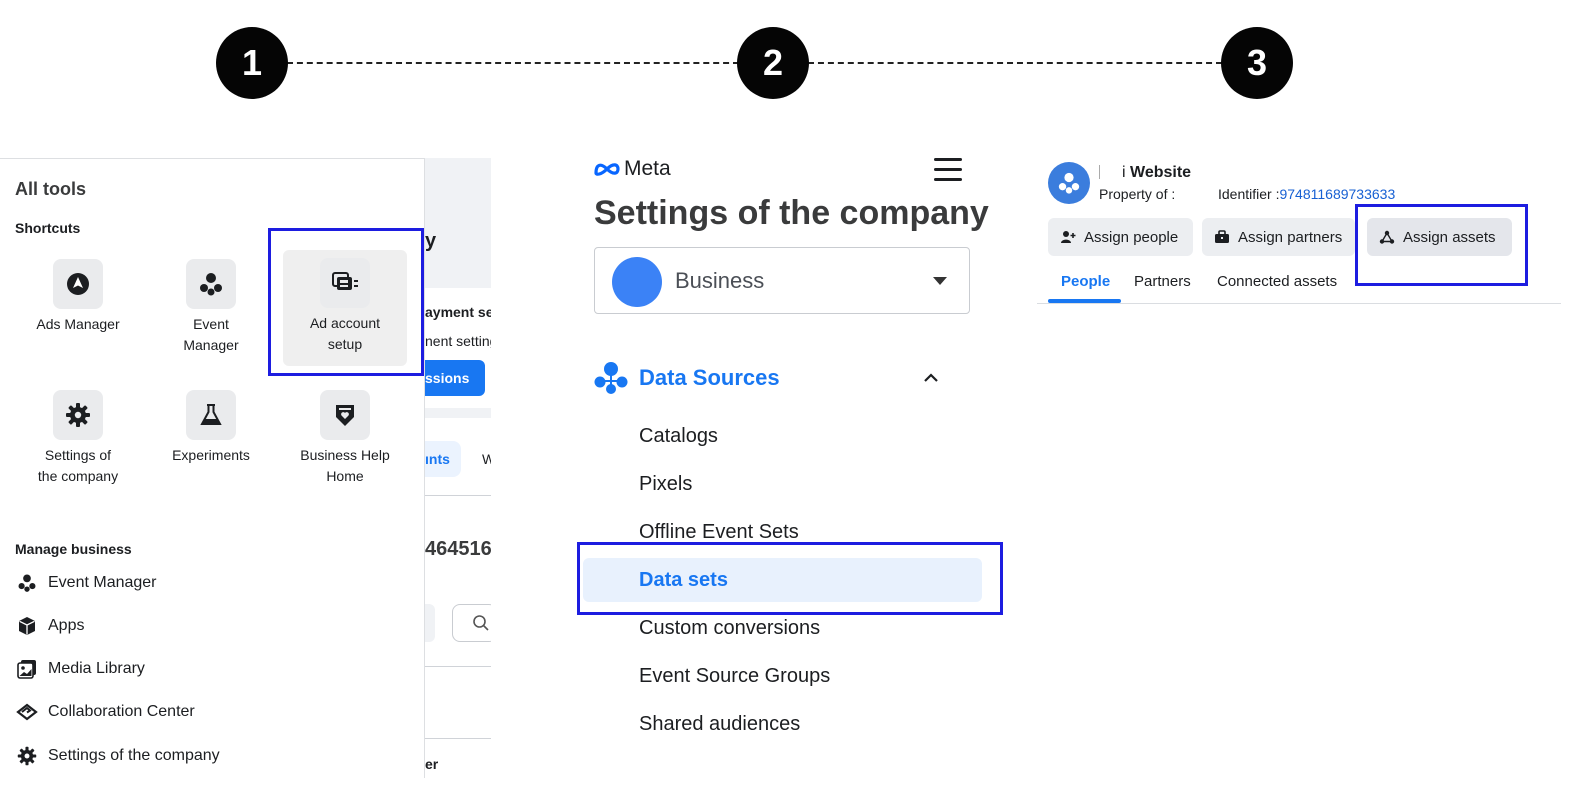 The width and height of the screenshot is (1578, 806). I want to click on highlight-box-ad-account-setup, so click(346, 302).